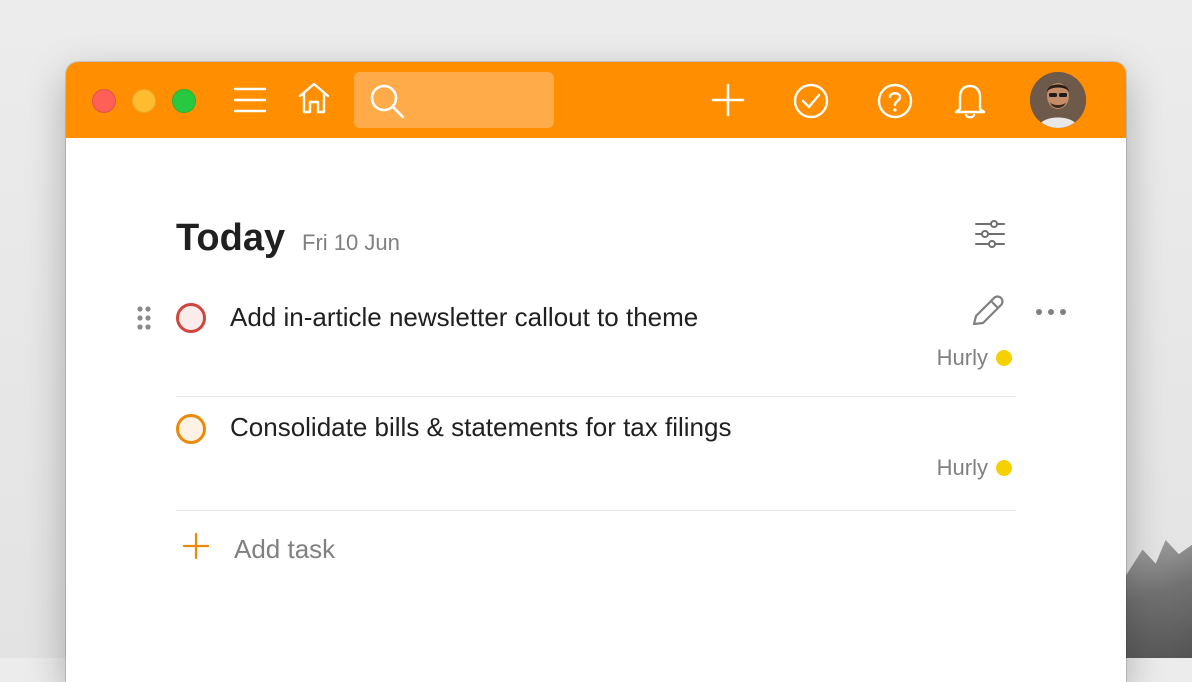 This screenshot has width=1192, height=682. Describe the element at coordinates (811, 101) in the screenshot. I see `check-circle-icon` at that location.